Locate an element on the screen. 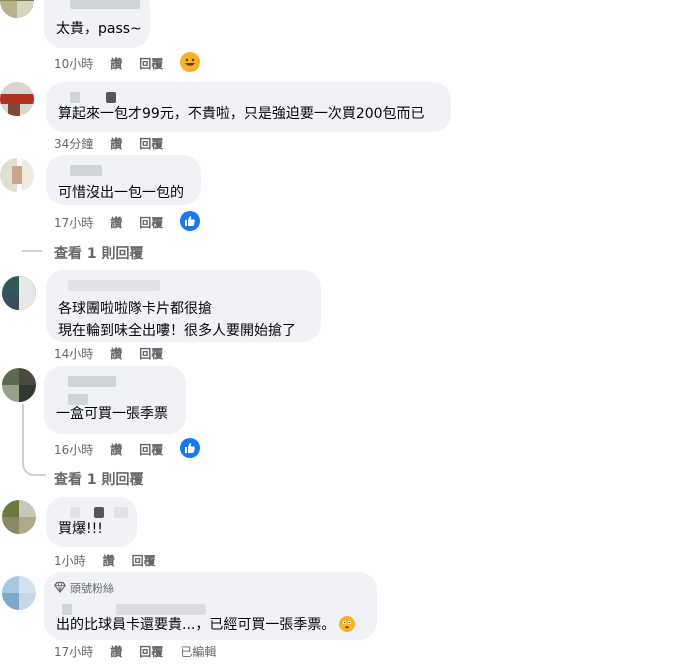  comment-meta: 10小時 讚 回覆 is located at coordinates (108, 63).